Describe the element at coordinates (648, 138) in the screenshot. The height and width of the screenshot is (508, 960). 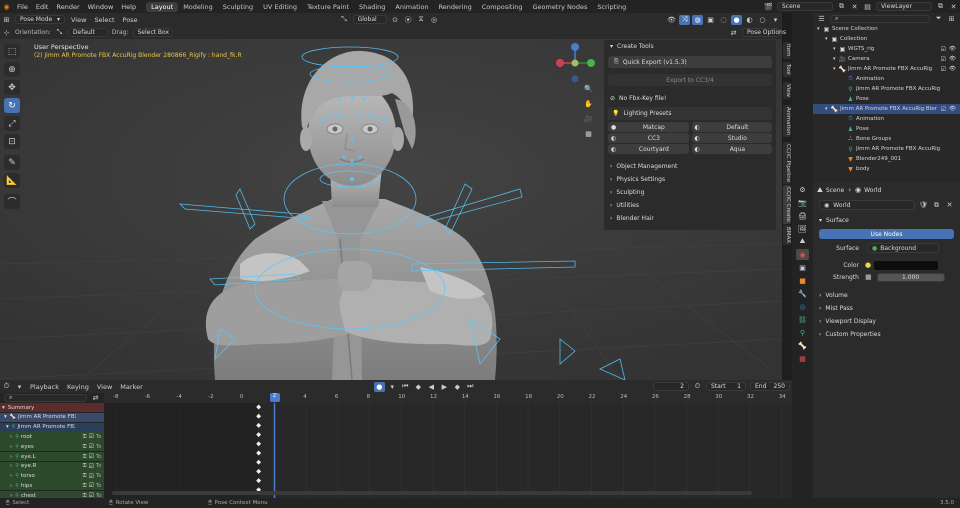
I see `preset-cc3-button: ◐ CC3` at that location.